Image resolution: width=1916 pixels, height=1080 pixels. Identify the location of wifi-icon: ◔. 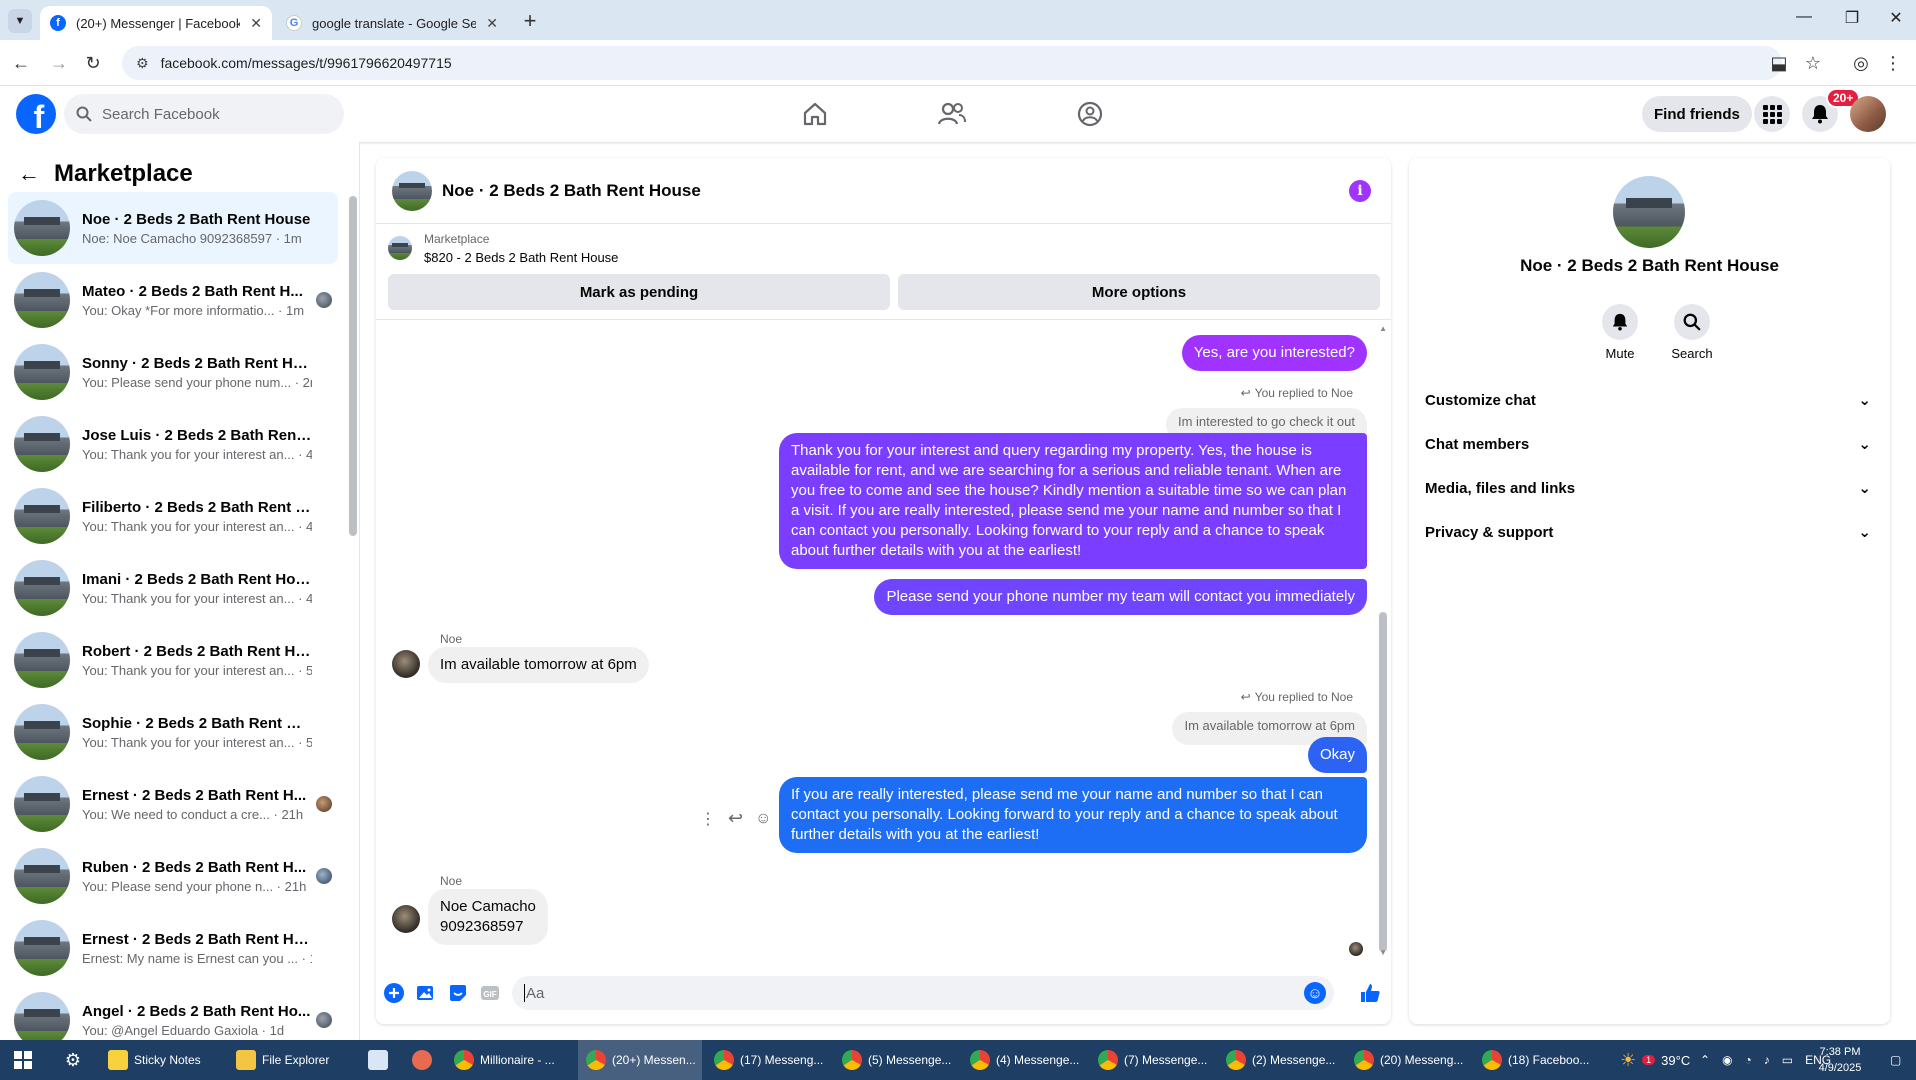
(1748, 1060).